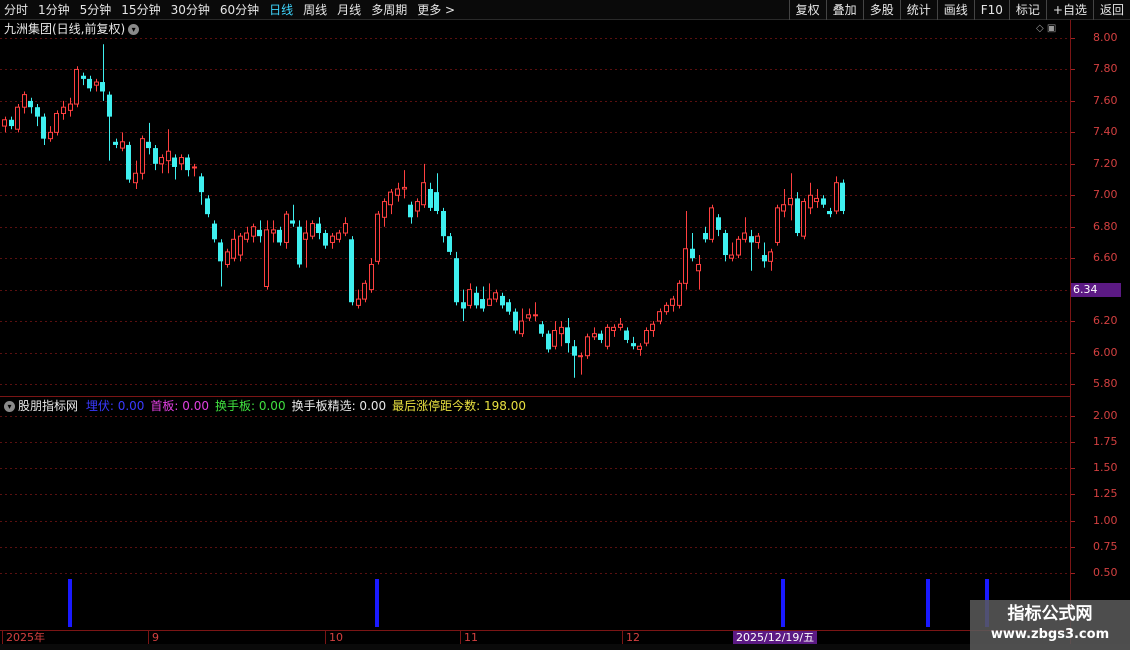 This screenshot has width=1130, height=650. Describe the element at coordinates (1050, 625) in the screenshot. I see `watermark: 指标公式网 www.zbgs3.com` at that location.